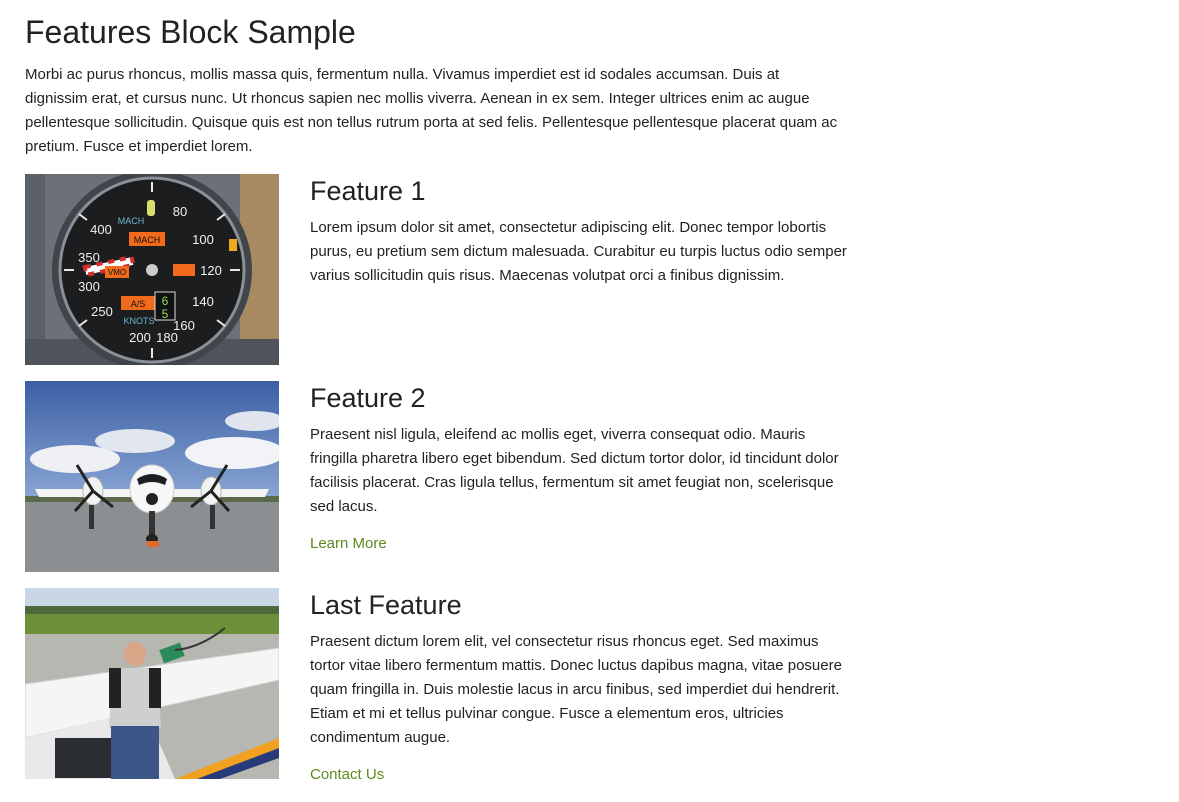  Describe the element at coordinates (152, 683) in the screenshot. I see `refueling-plane-photo` at that location.